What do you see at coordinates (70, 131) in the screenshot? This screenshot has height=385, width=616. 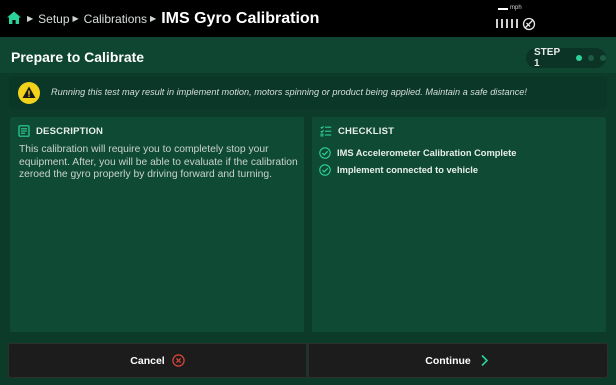 I see `description-title: DESCRIPTION` at bounding box center [70, 131].